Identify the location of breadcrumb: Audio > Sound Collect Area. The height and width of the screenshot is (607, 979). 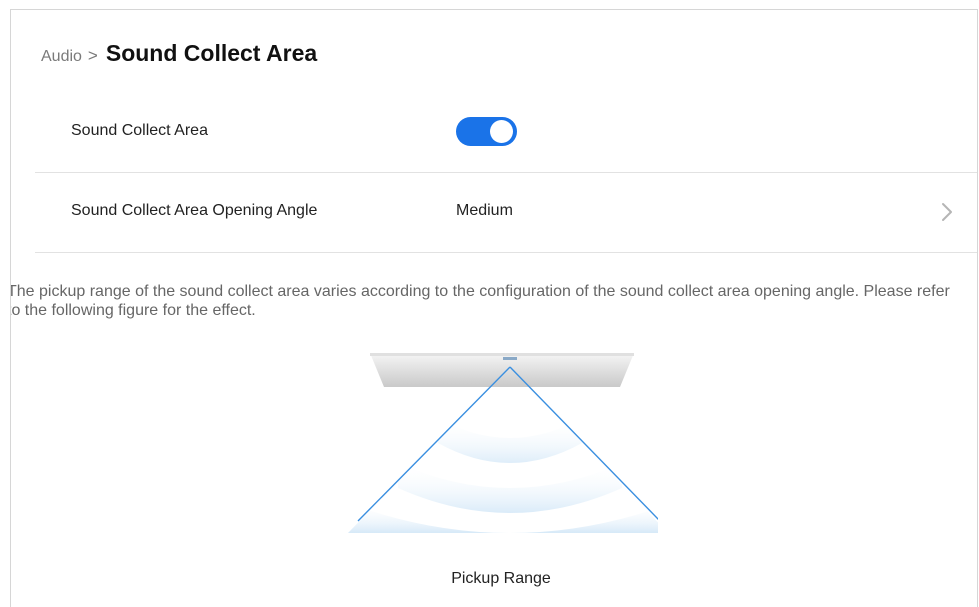
(179, 54).